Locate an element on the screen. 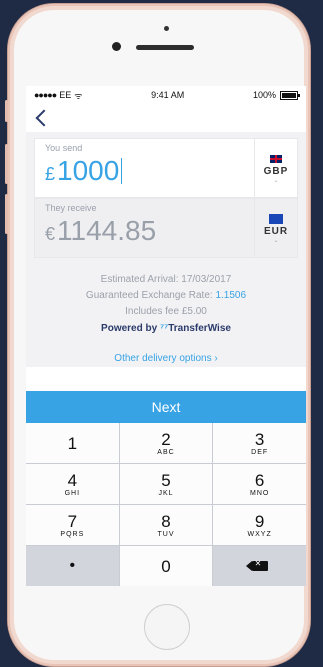 This screenshot has height=667, width=323. uk-flag-icon is located at coordinates (276, 158).